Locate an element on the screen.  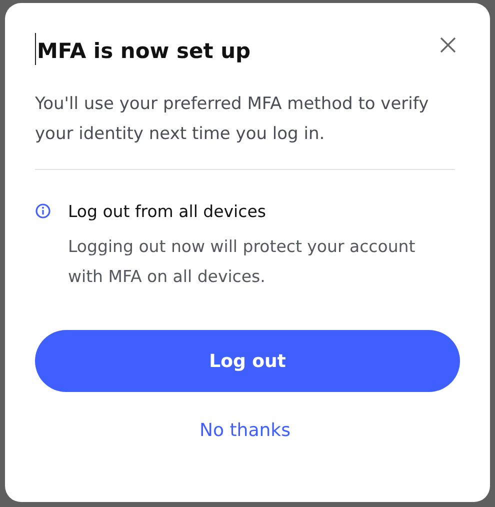
notice-text: Logging out now will protect your account with MFA on all devices. is located at coordinates (242, 262).